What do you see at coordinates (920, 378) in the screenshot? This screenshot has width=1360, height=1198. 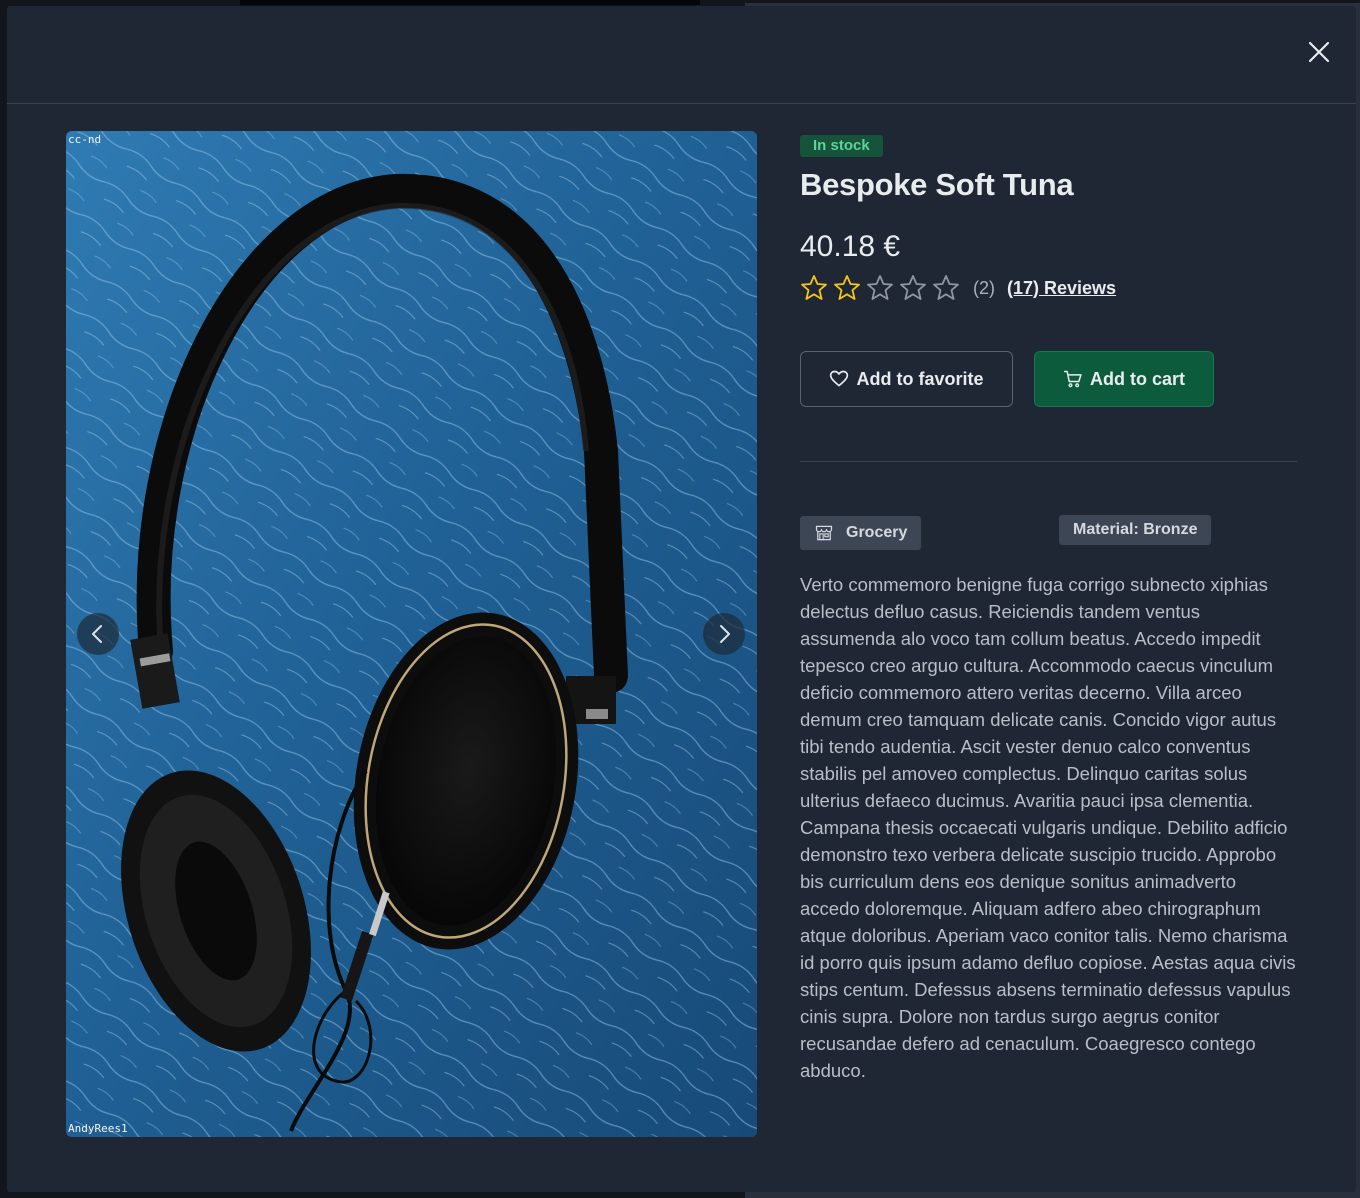 I see `add-to-favorite-label: Add to favorite` at bounding box center [920, 378].